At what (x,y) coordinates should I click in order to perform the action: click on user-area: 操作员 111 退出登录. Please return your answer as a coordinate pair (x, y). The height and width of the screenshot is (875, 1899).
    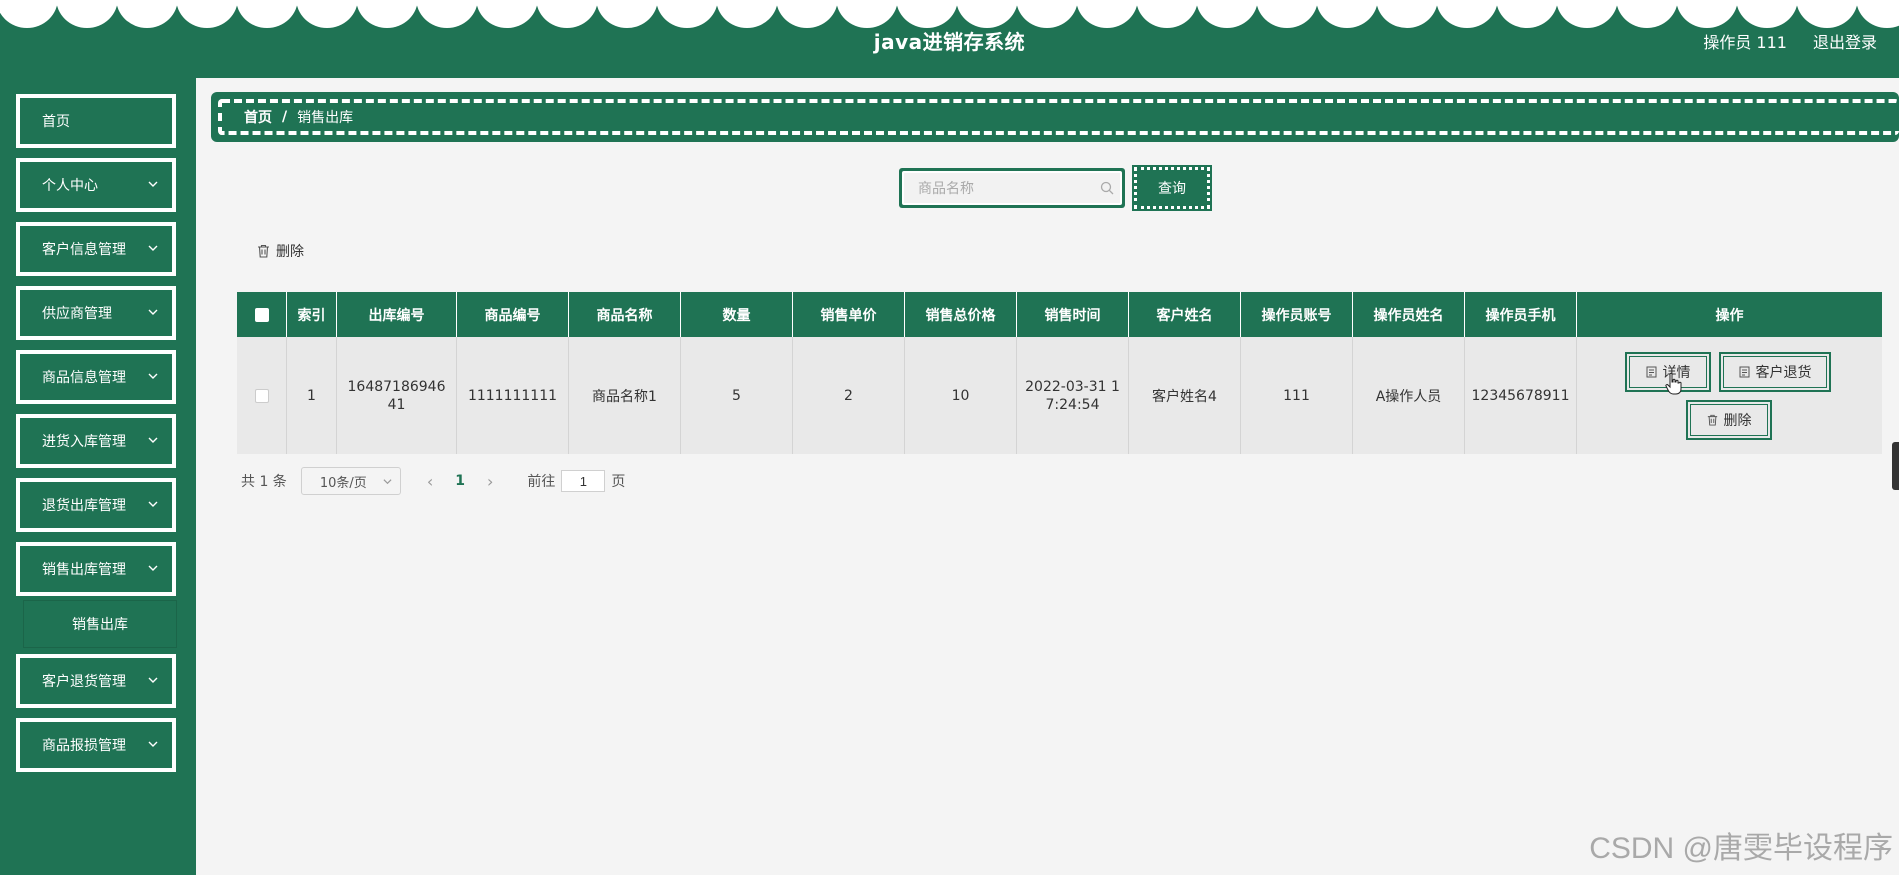
    Looking at the image, I should click on (1790, 41).